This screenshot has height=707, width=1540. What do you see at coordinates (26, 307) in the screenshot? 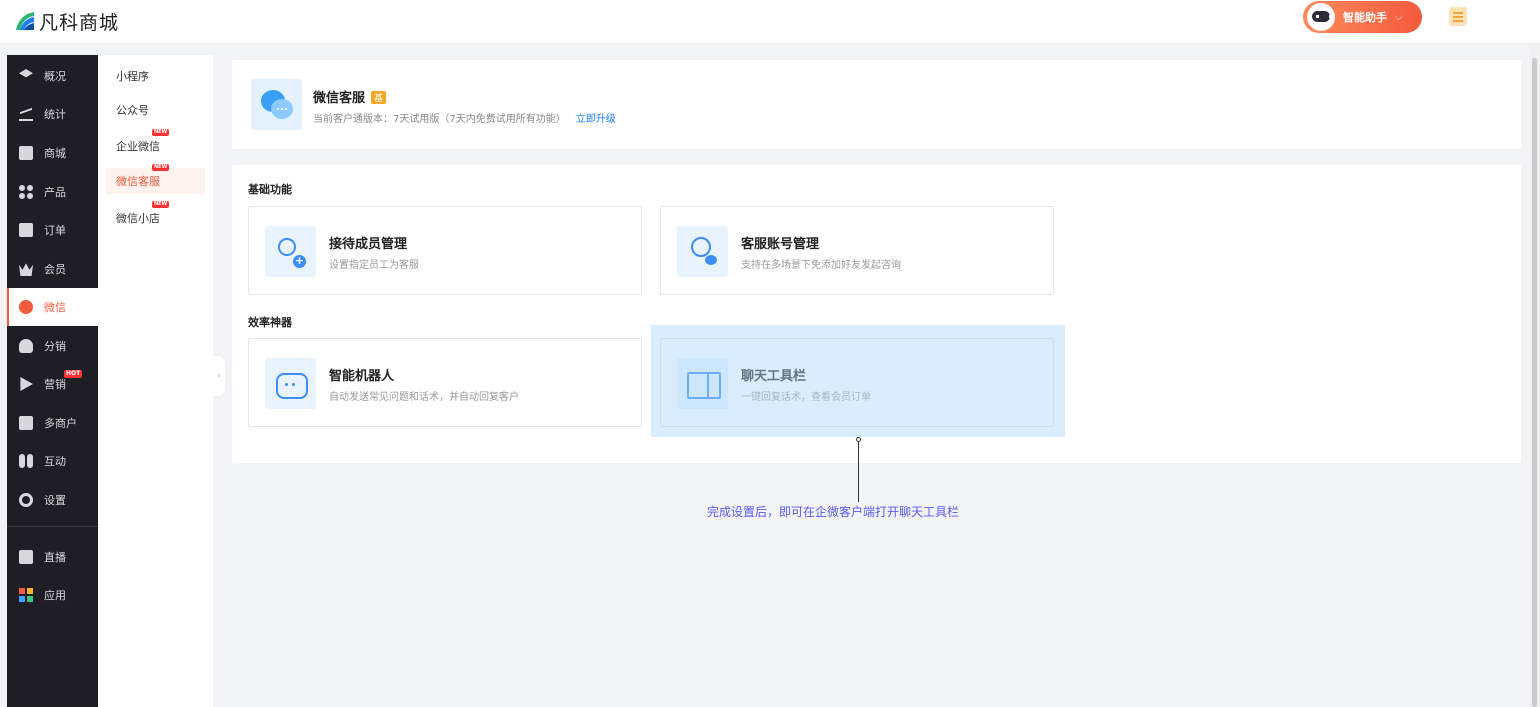
I see `chat-icon` at bounding box center [26, 307].